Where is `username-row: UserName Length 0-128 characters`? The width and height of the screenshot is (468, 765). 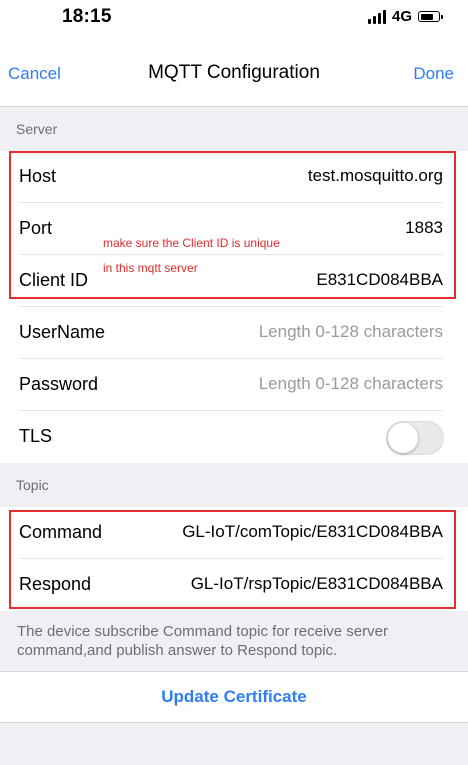 username-row: UserName Length 0-128 characters is located at coordinates (234, 333).